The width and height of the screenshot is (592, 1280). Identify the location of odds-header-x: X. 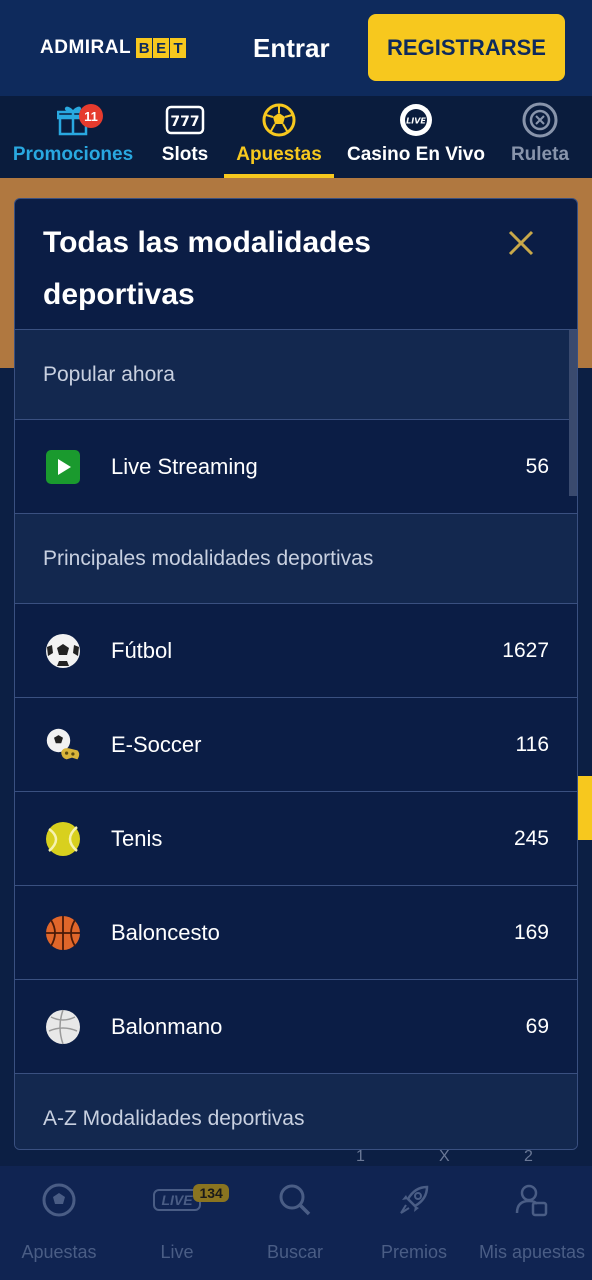
(444, 1156).